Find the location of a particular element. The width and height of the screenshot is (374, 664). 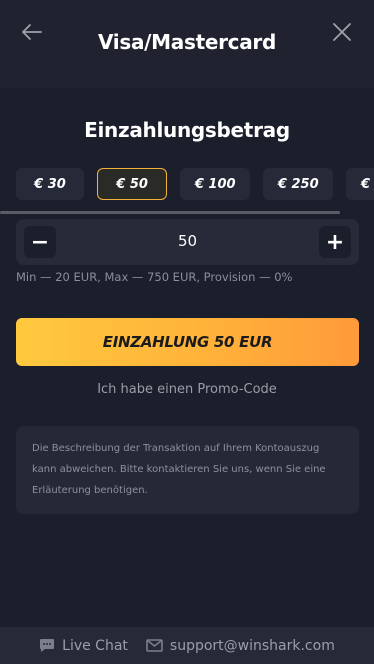

support-email-link: support@winshark.com is located at coordinates (240, 646).